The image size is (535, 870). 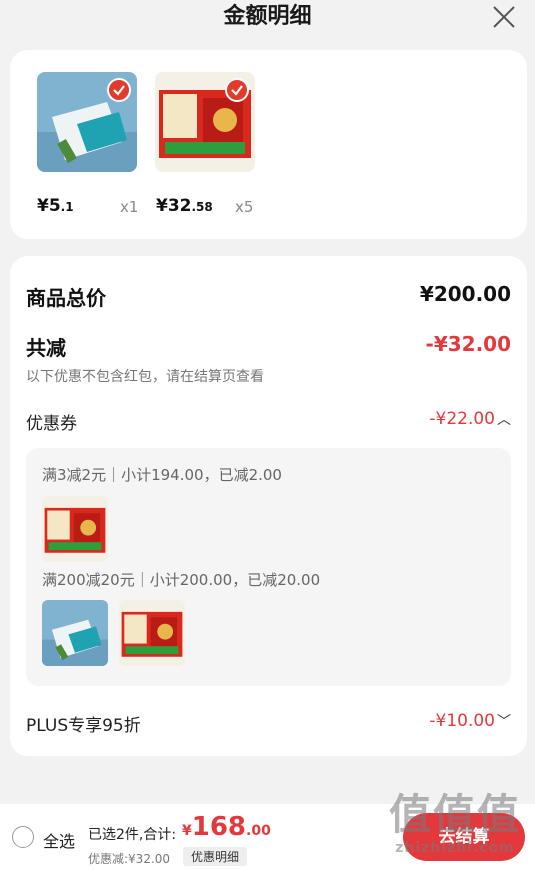 I want to click on goods-total-value: ¥200.00, so click(x=465, y=294).